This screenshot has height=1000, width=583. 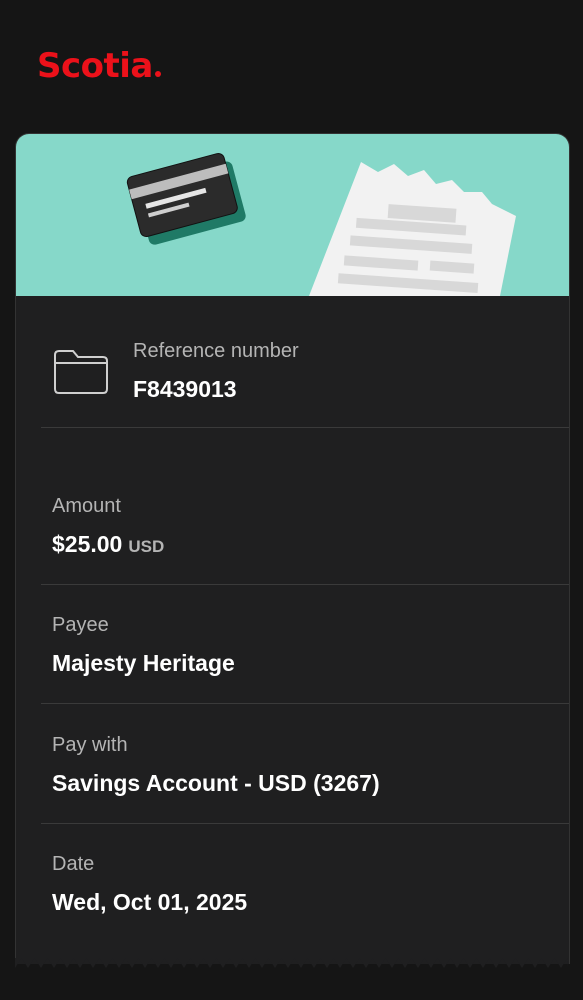 What do you see at coordinates (146, 546) in the screenshot?
I see `amount-currency: USD` at bounding box center [146, 546].